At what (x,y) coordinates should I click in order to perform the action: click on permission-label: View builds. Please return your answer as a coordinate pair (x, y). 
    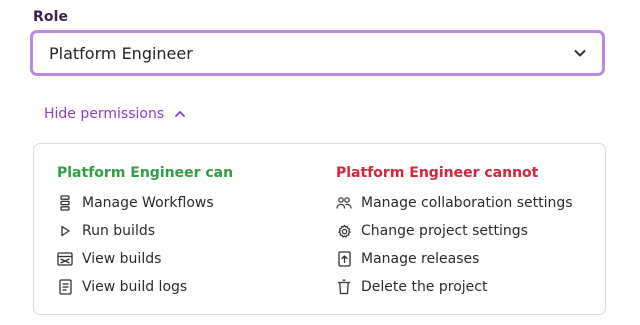
    Looking at the image, I should click on (122, 259).